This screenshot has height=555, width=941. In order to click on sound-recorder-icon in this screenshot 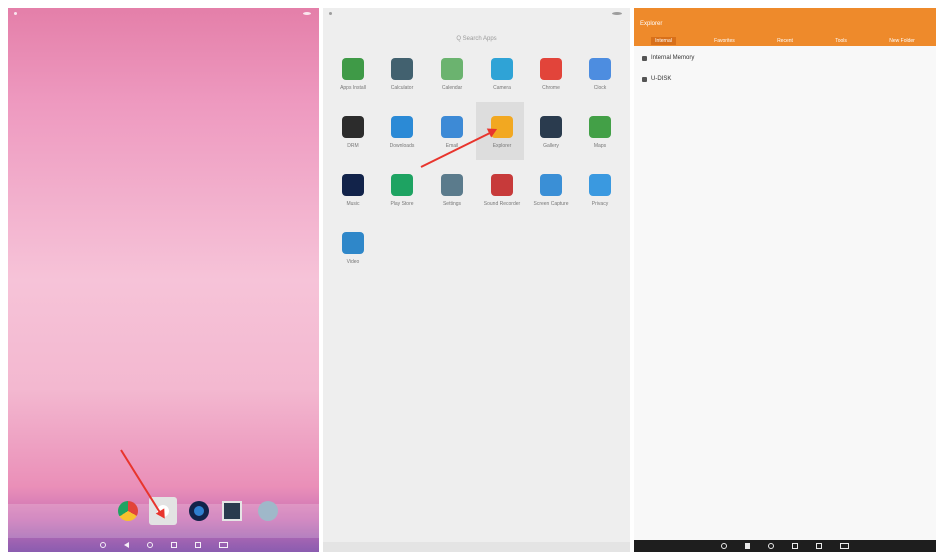, I will do `click(502, 185)`.